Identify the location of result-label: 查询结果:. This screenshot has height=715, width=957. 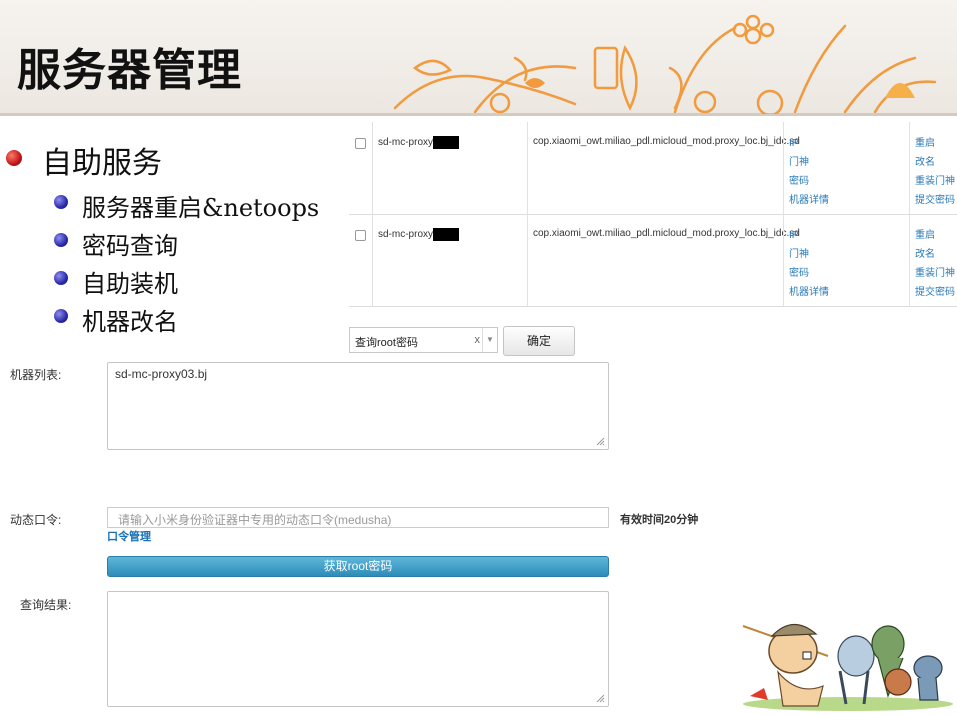
(46, 605).